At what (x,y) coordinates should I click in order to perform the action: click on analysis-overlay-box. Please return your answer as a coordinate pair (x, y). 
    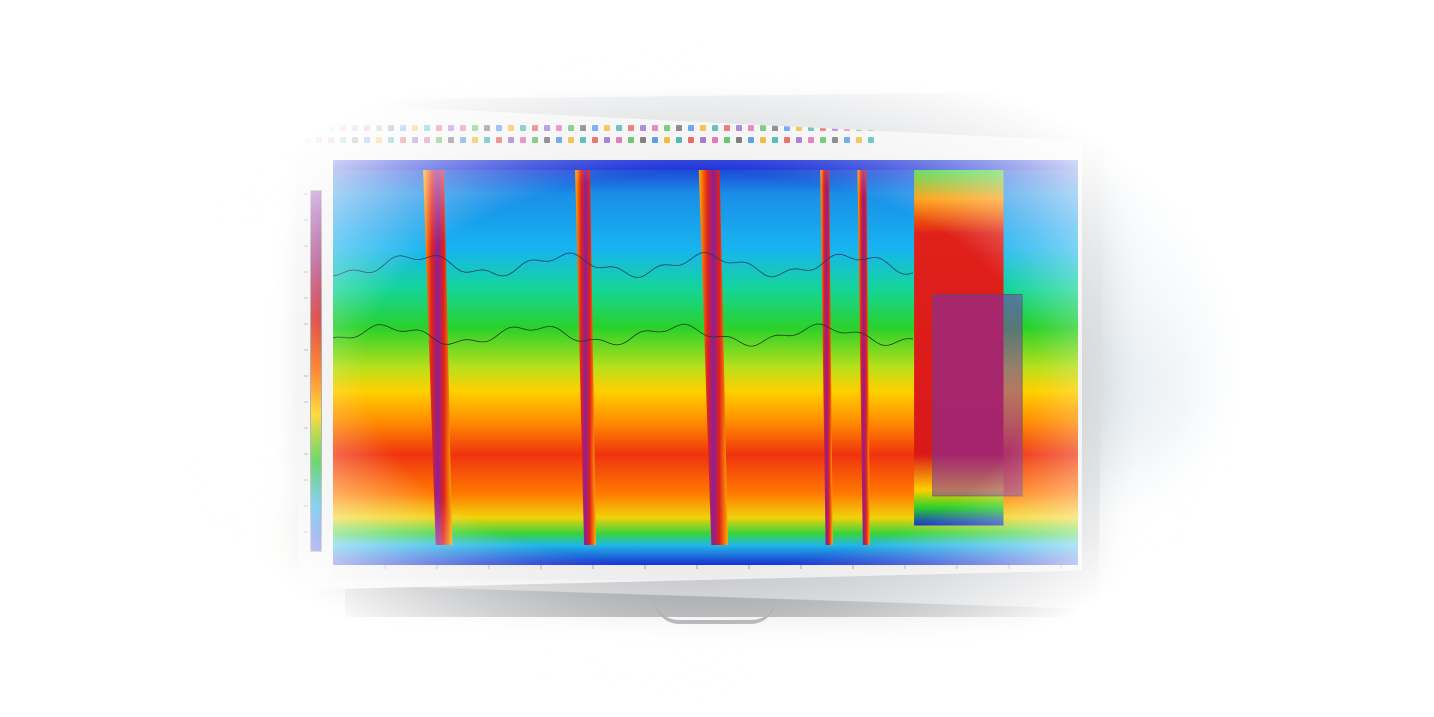
    Looking at the image, I should click on (977, 395).